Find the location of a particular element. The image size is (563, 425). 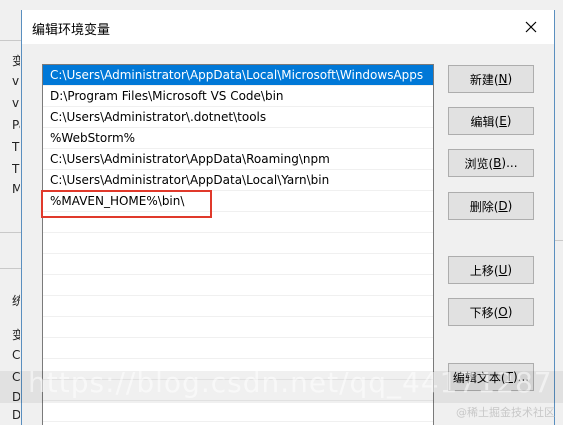

watermark-text: https://blog.csdn.net/qq_44171287 is located at coordinates (290, 382).